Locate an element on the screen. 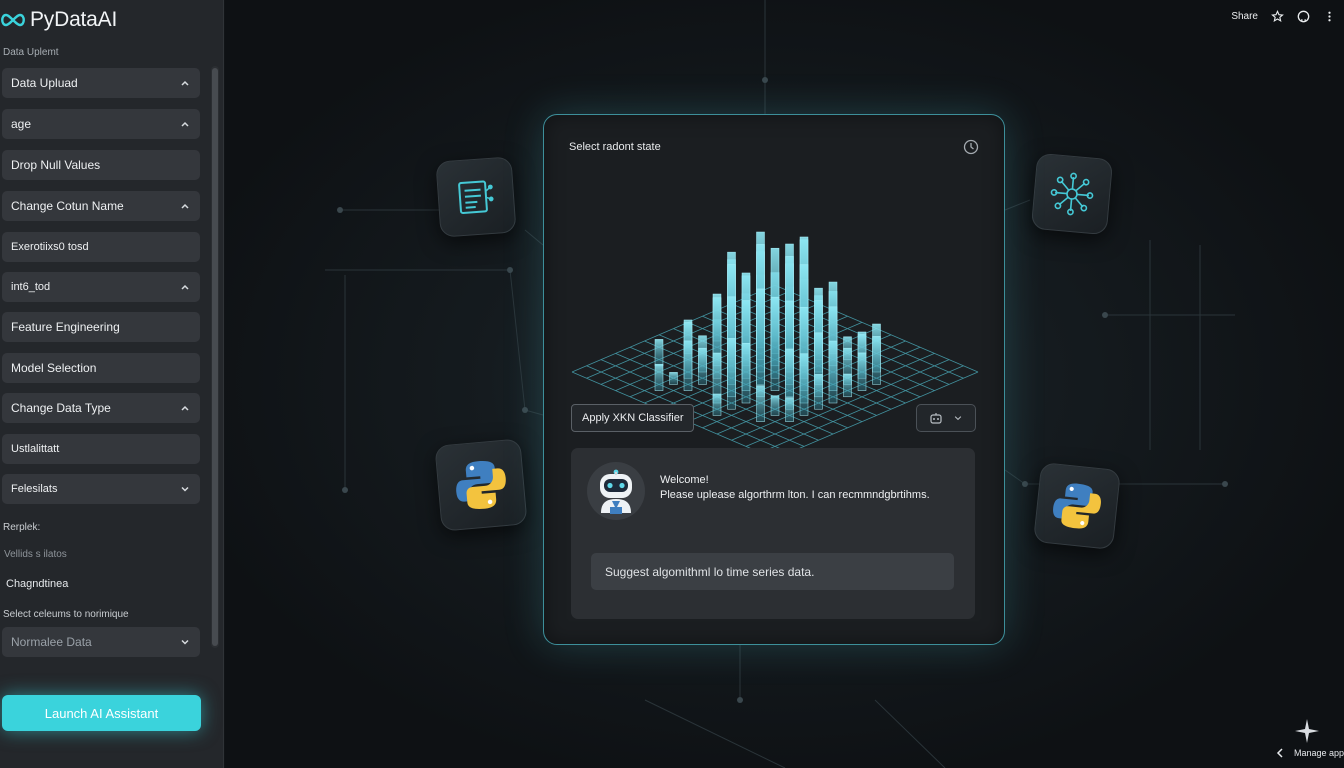  label-replek: Rerplek: is located at coordinates (22, 527).